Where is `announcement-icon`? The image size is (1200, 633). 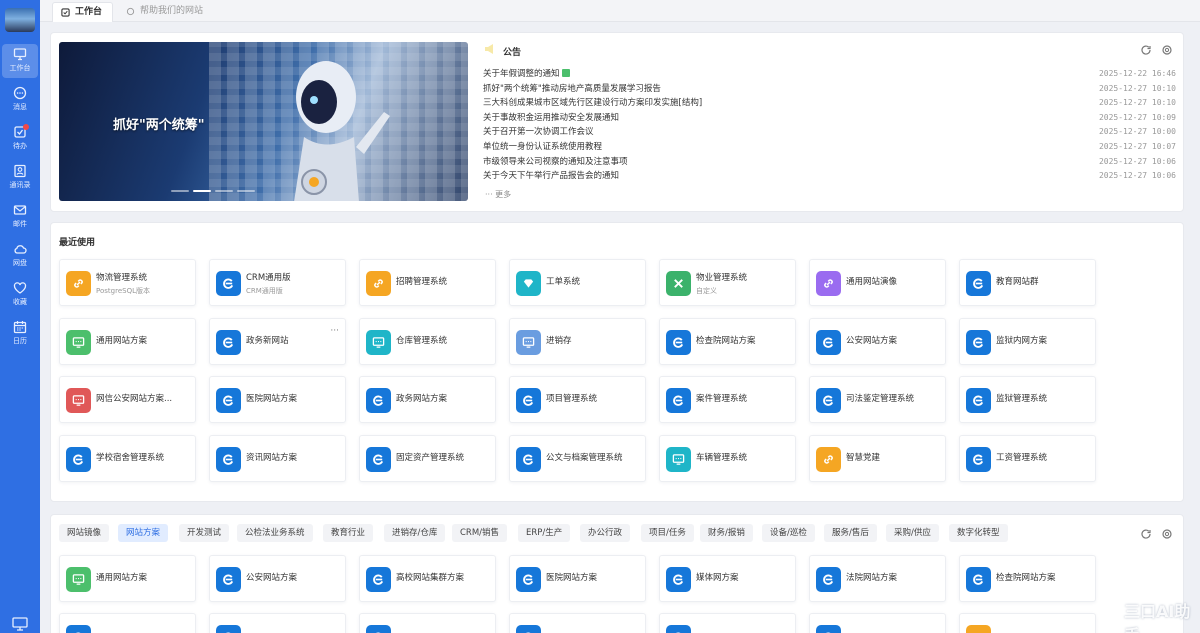
announcement-icon is located at coordinates (489, 49).